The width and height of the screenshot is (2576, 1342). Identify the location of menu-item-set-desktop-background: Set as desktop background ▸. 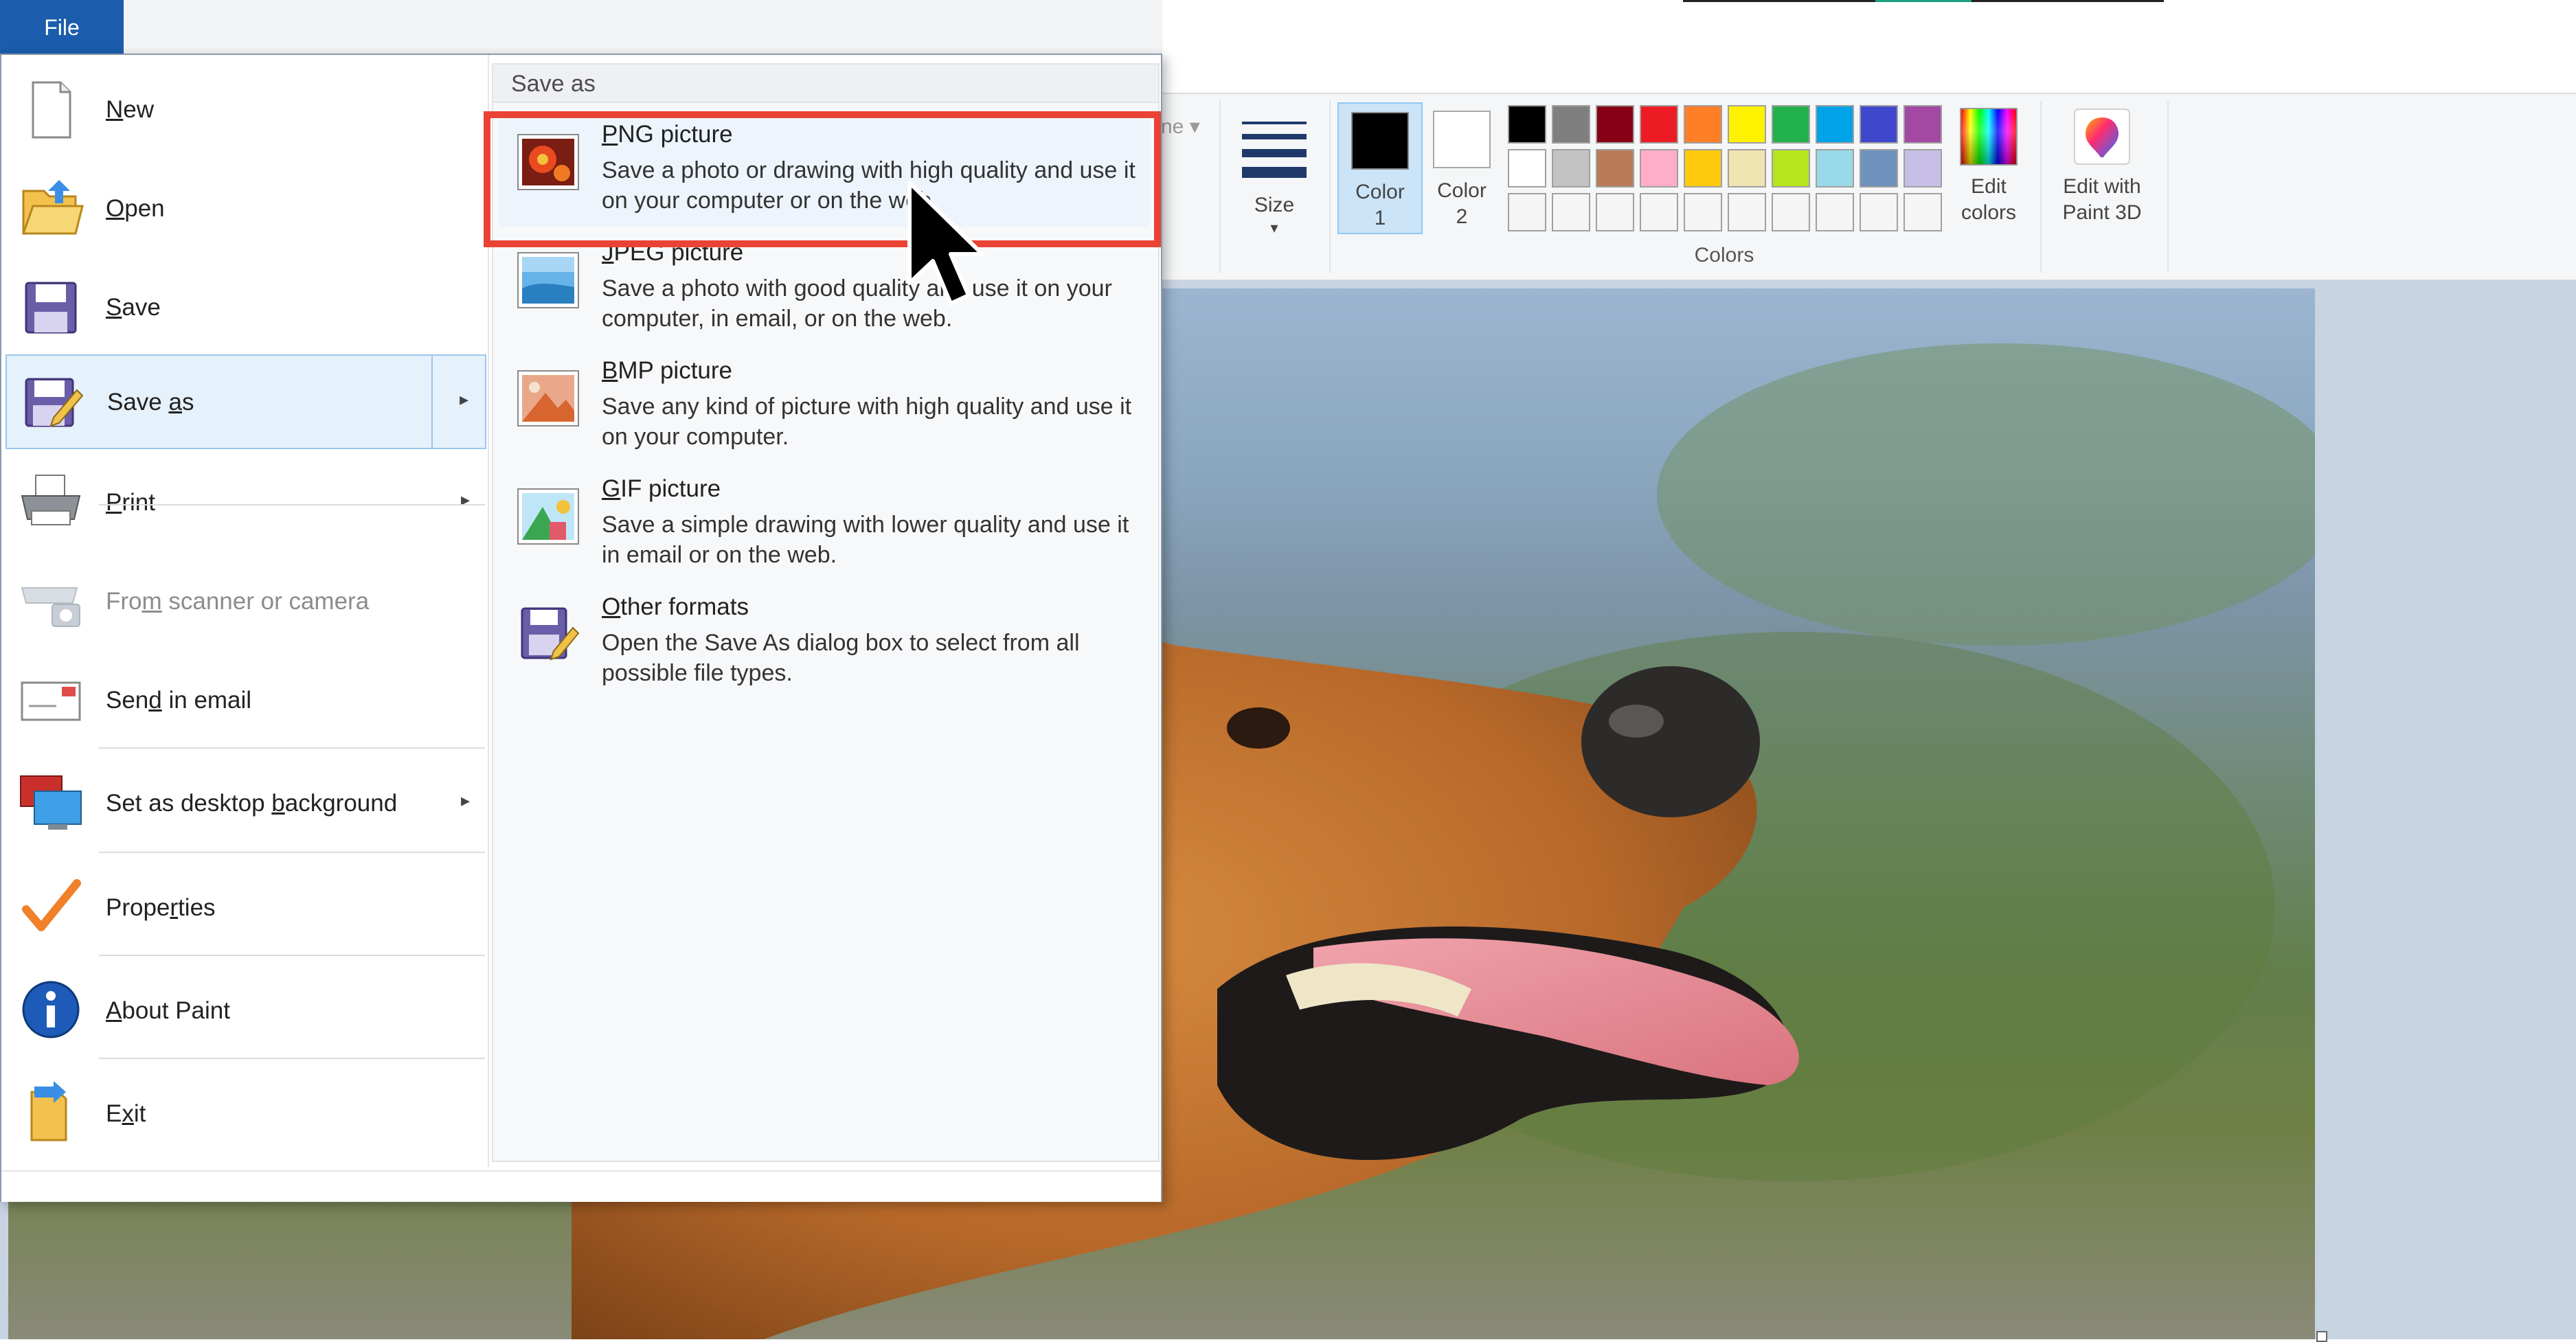
(245, 803).